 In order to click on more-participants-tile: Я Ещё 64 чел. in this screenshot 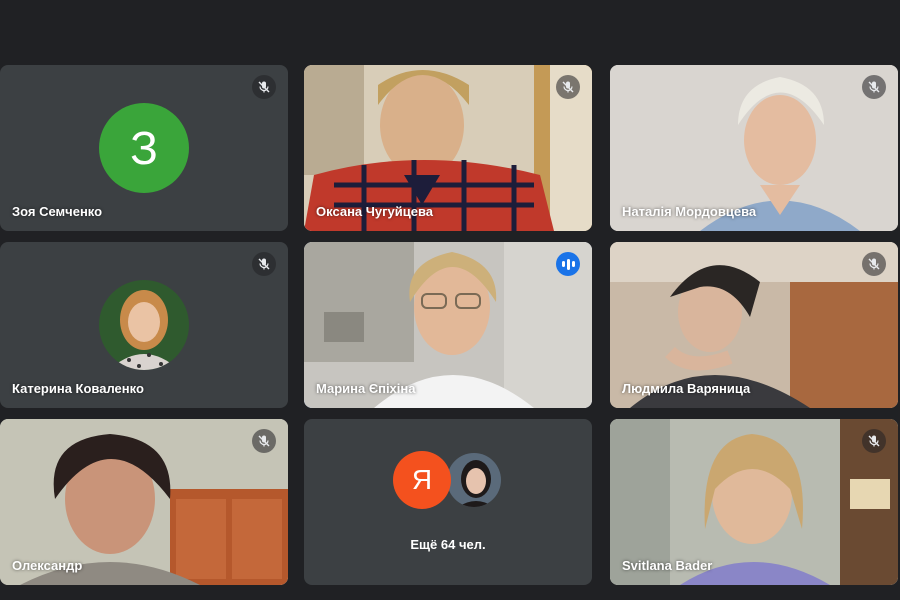, I will do `click(448, 502)`.